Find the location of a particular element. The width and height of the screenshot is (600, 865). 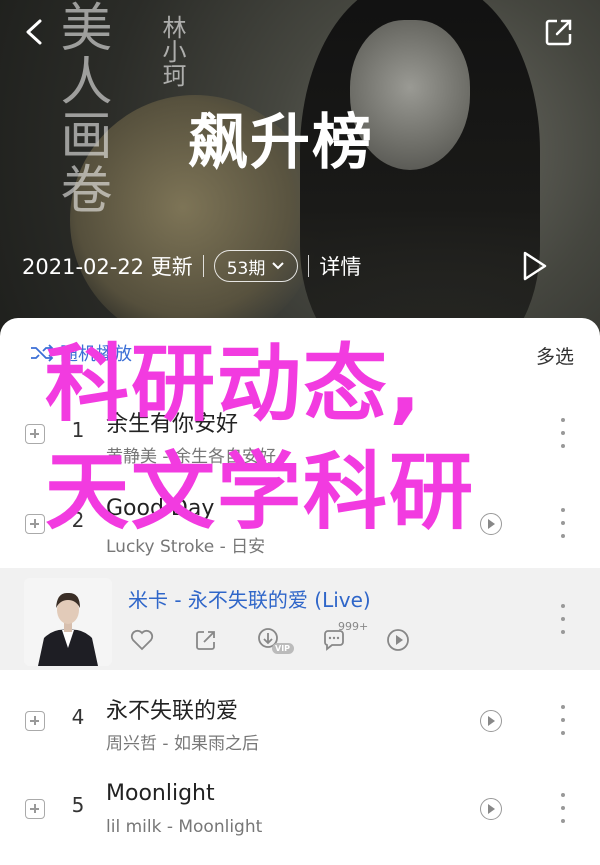

update-date: 2021-02-22 更新 is located at coordinates (107, 267).